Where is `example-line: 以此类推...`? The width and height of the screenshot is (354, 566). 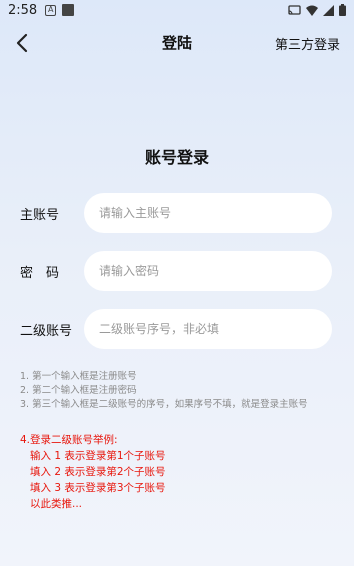 example-line: 以此类推... is located at coordinates (56, 504).